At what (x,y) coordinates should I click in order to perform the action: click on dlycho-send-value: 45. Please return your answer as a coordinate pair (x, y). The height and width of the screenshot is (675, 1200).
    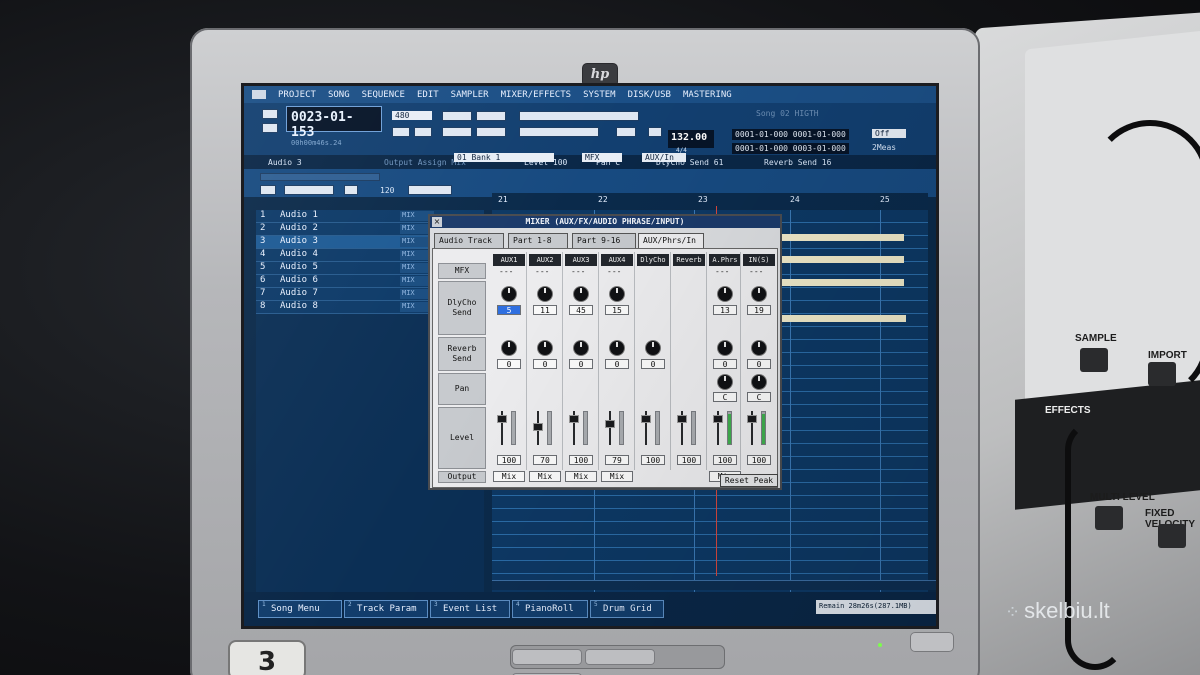
    Looking at the image, I should click on (581, 310).